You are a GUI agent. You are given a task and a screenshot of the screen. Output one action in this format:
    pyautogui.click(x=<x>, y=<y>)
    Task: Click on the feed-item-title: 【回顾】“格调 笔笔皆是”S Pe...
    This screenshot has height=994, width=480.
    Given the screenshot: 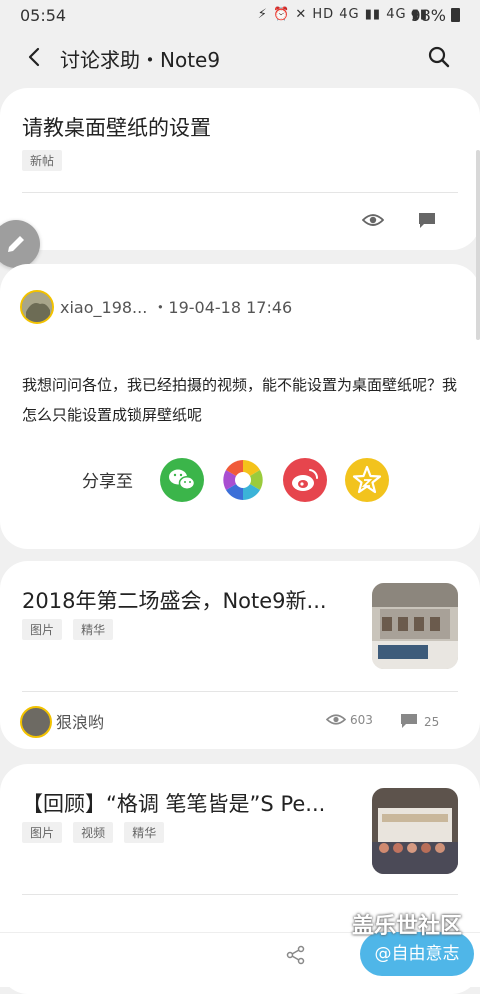 What is the action you would take?
    pyautogui.click(x=173, y=803)
    